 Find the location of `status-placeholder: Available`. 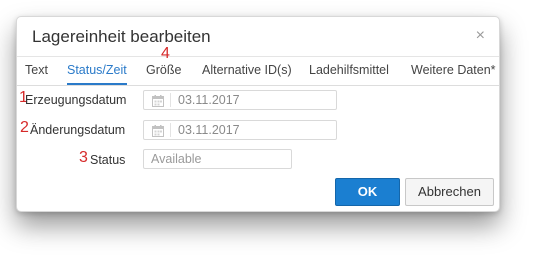

status-placeholder: Available is located at coordinates (176, 159).